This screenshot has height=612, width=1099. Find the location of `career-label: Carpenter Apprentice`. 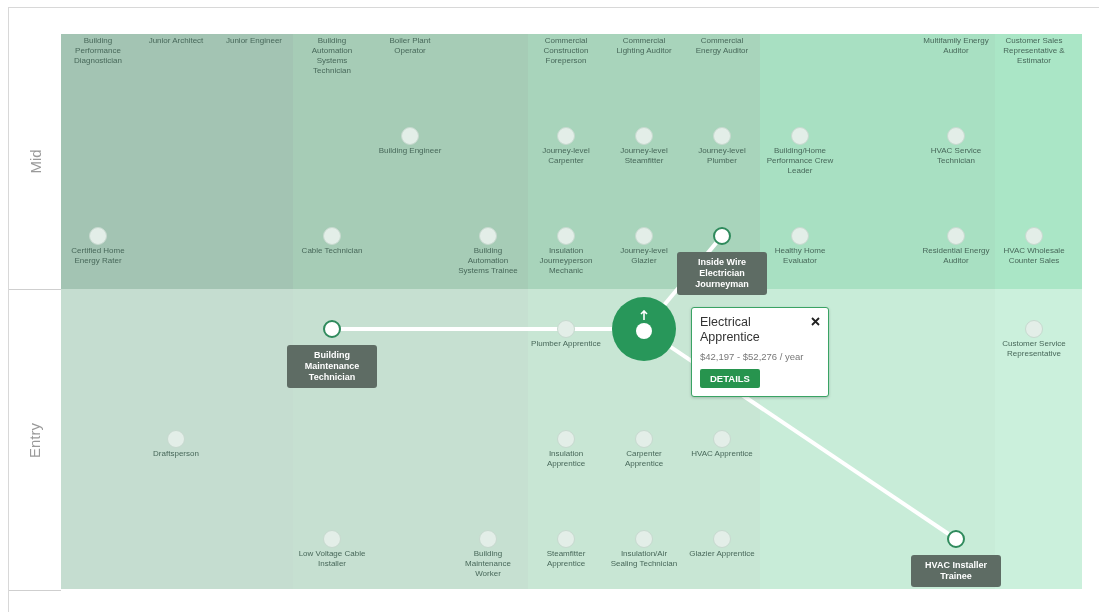

career-label: Carpenter Apprentice is located at coordinates (644, 459).